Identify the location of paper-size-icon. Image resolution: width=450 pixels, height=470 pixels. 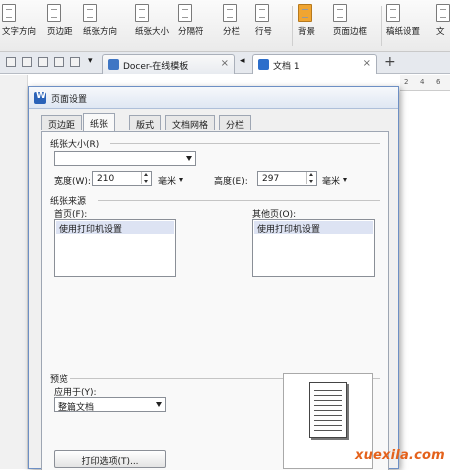
(142, 13).